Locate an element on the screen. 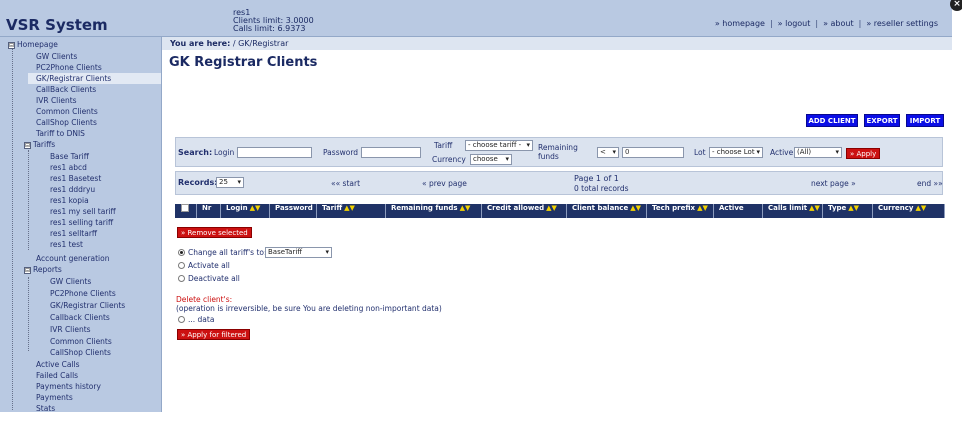 This screenshot has height=422, width=962. change-tariff-radio is located at coordinates (181, 252).